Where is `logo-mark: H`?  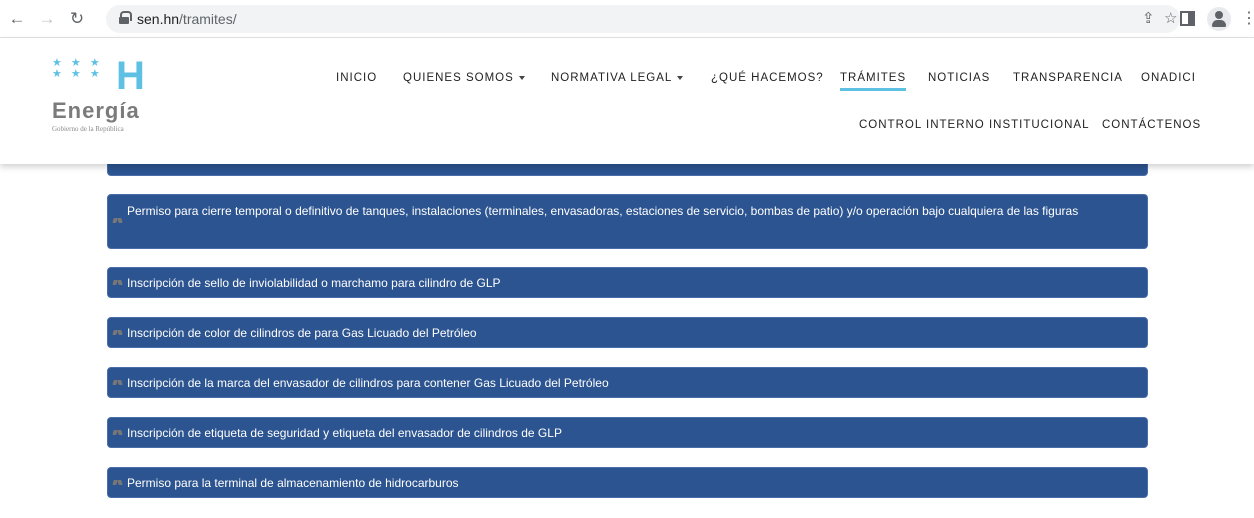
logo-mark: H is located at coordinates (130, 76).